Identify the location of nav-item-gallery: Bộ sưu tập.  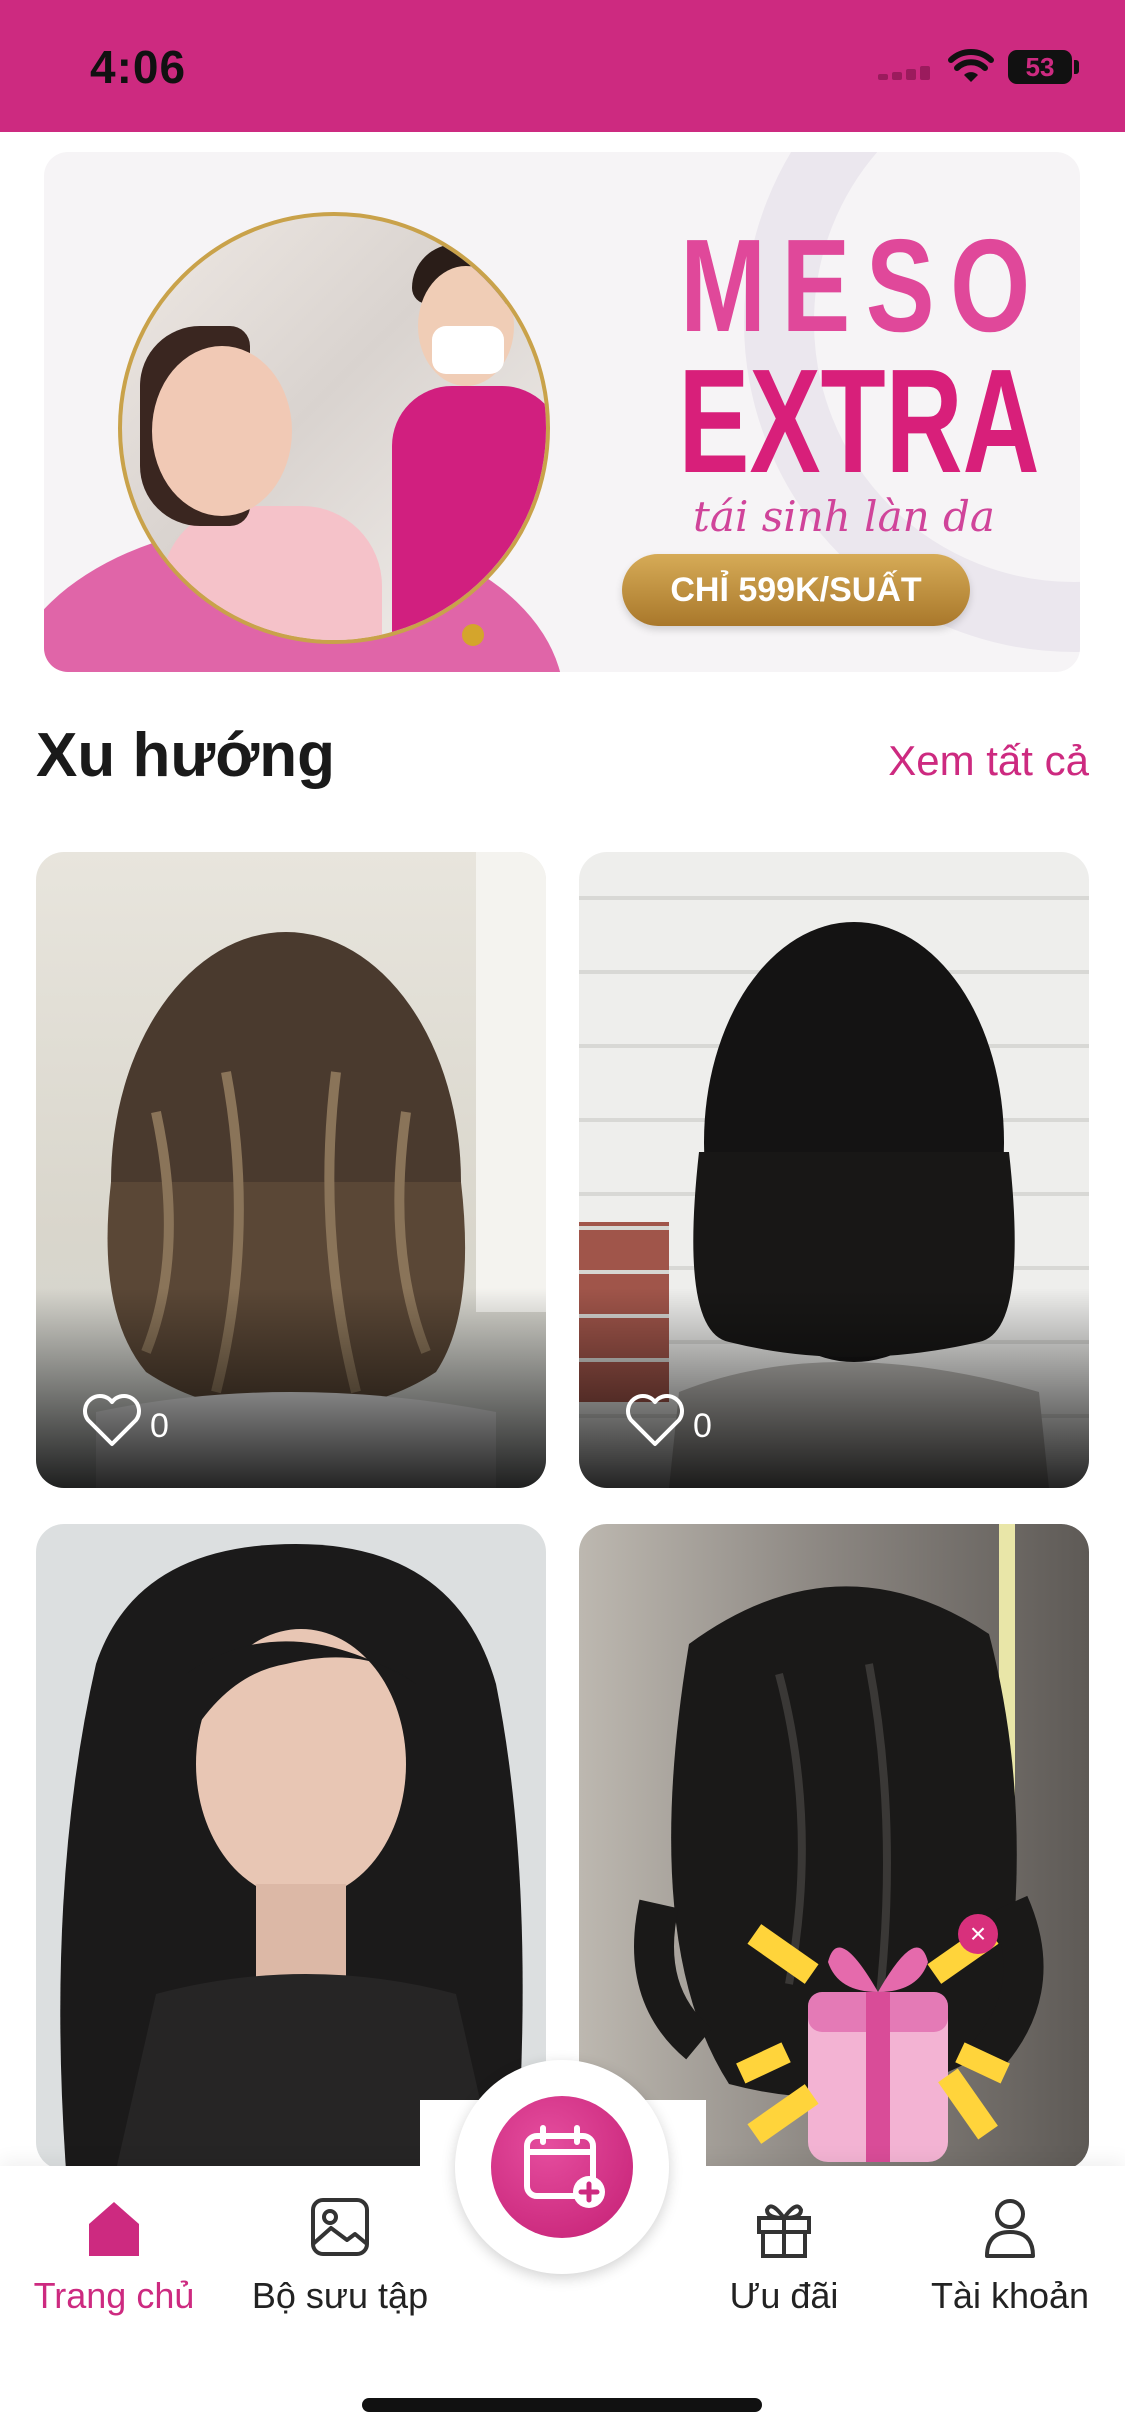
(340, 2255).